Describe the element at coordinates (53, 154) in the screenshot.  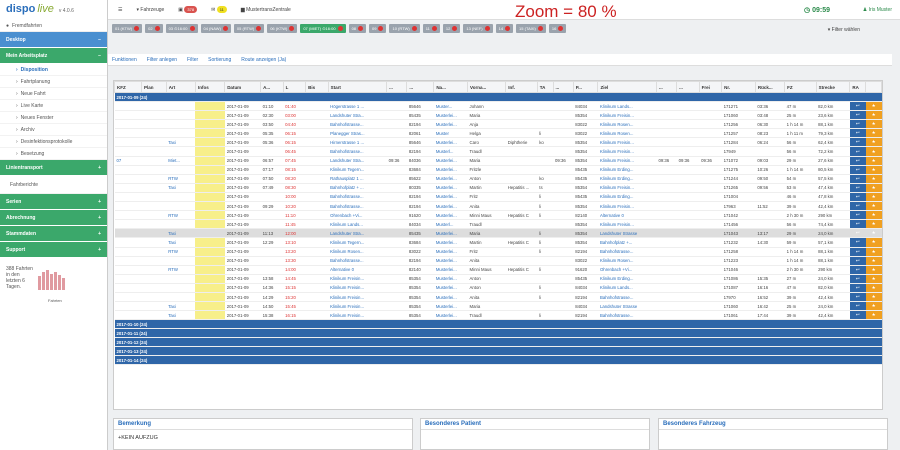
I see `sidebar-sub-7: › Besetzung` at that location.